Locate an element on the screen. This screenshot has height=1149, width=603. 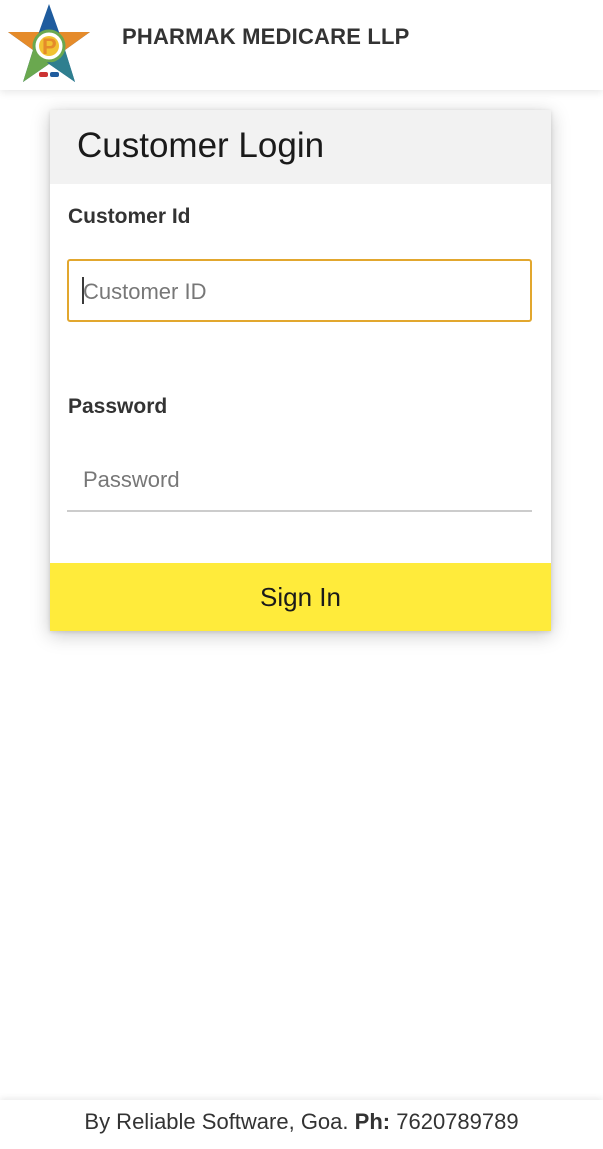
footer-phone-number: 7620789789 is located at coordinates (457, 1121).